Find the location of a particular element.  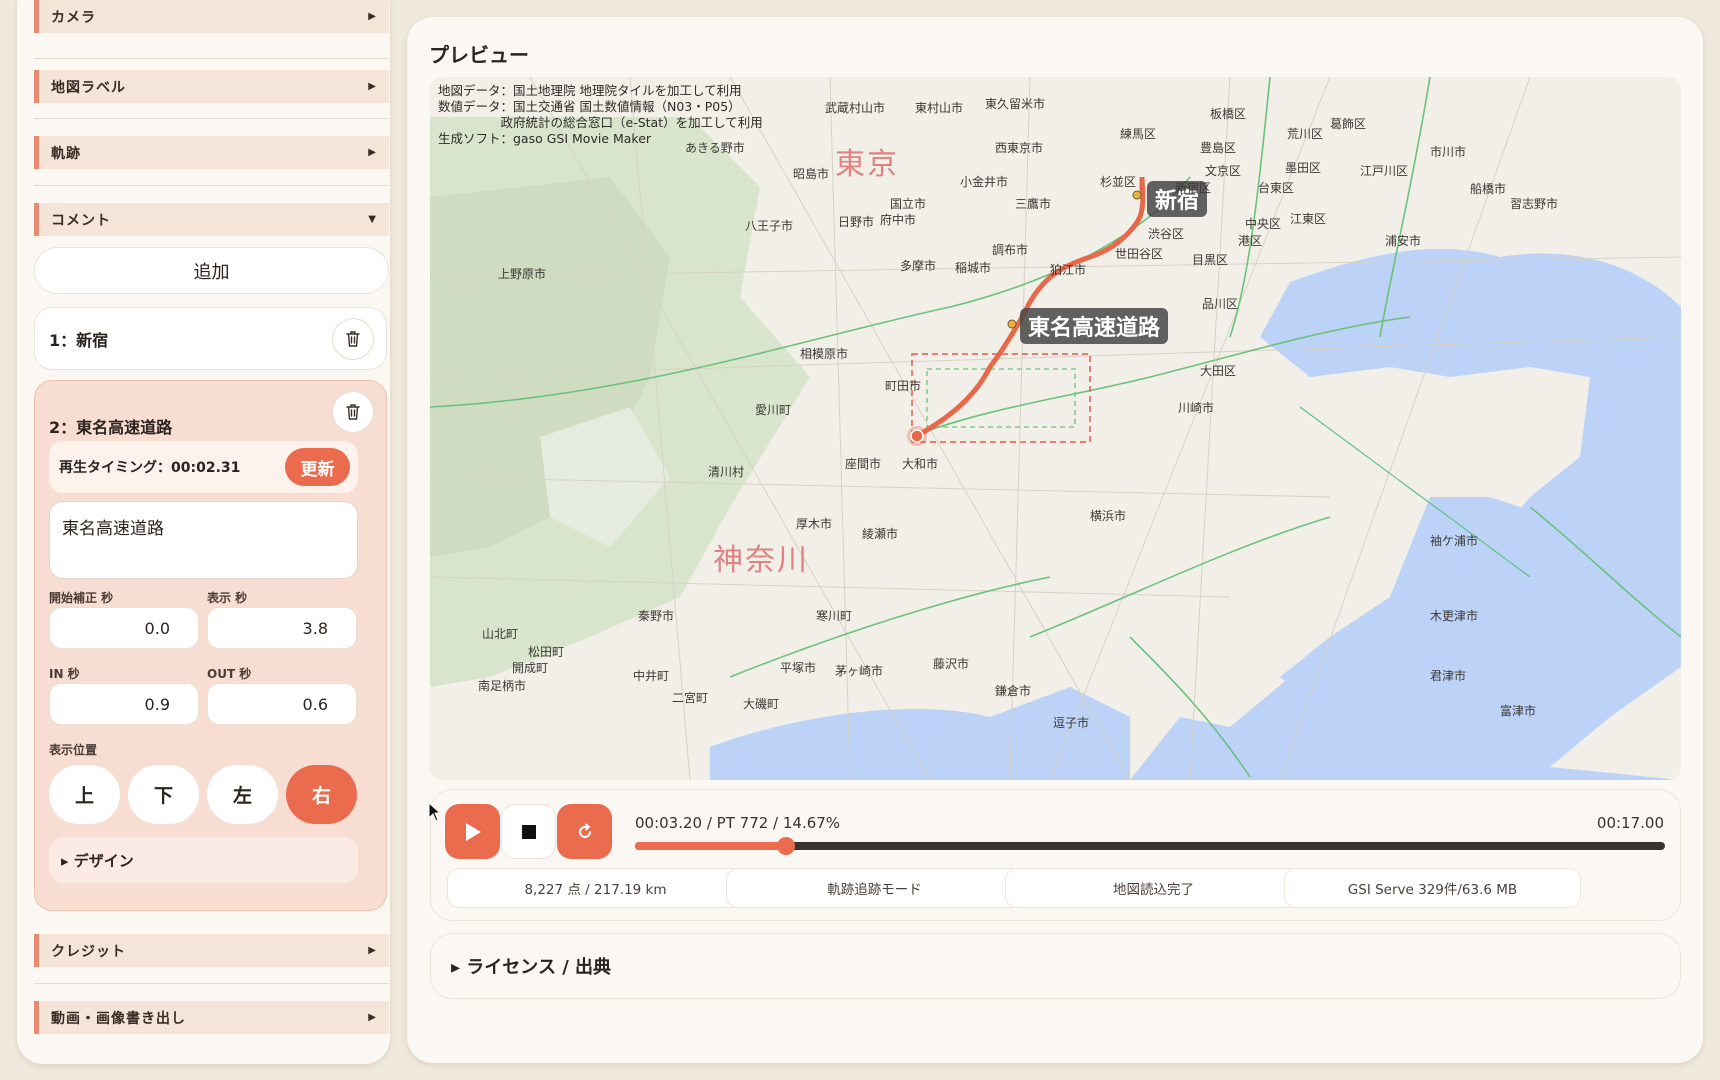

play-icon is located at coordinates (473, 831).